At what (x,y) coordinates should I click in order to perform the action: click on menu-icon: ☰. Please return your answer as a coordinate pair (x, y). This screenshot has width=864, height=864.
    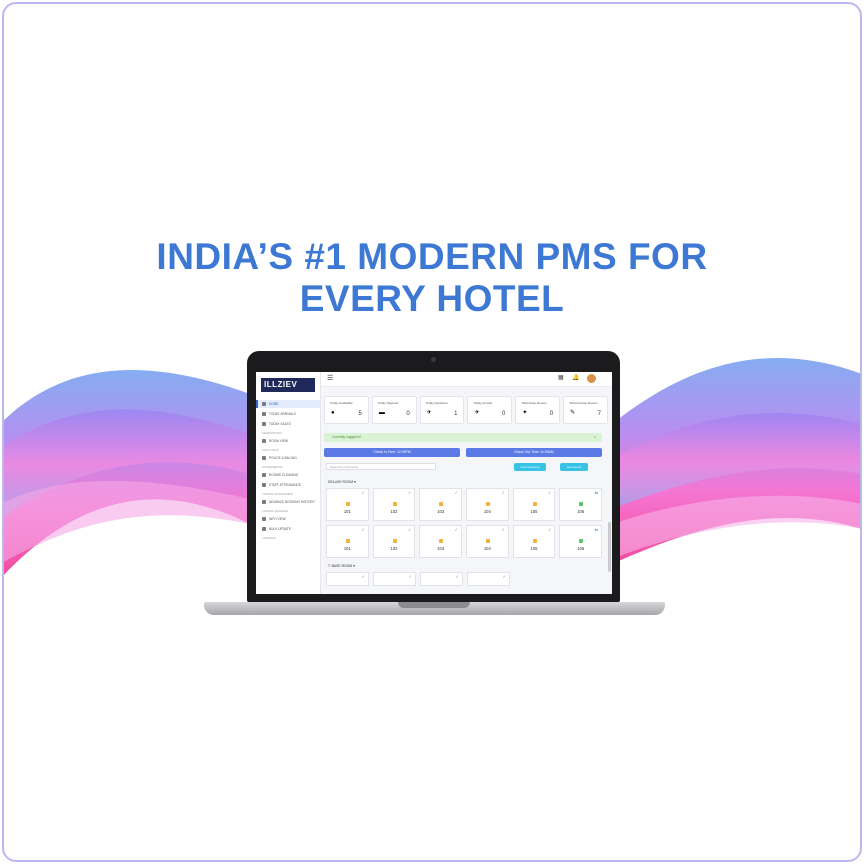
    Looking at the image, I should click on (330, 379).